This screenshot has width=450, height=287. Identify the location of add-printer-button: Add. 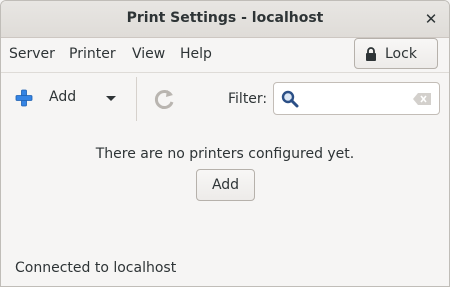
(225, 185).